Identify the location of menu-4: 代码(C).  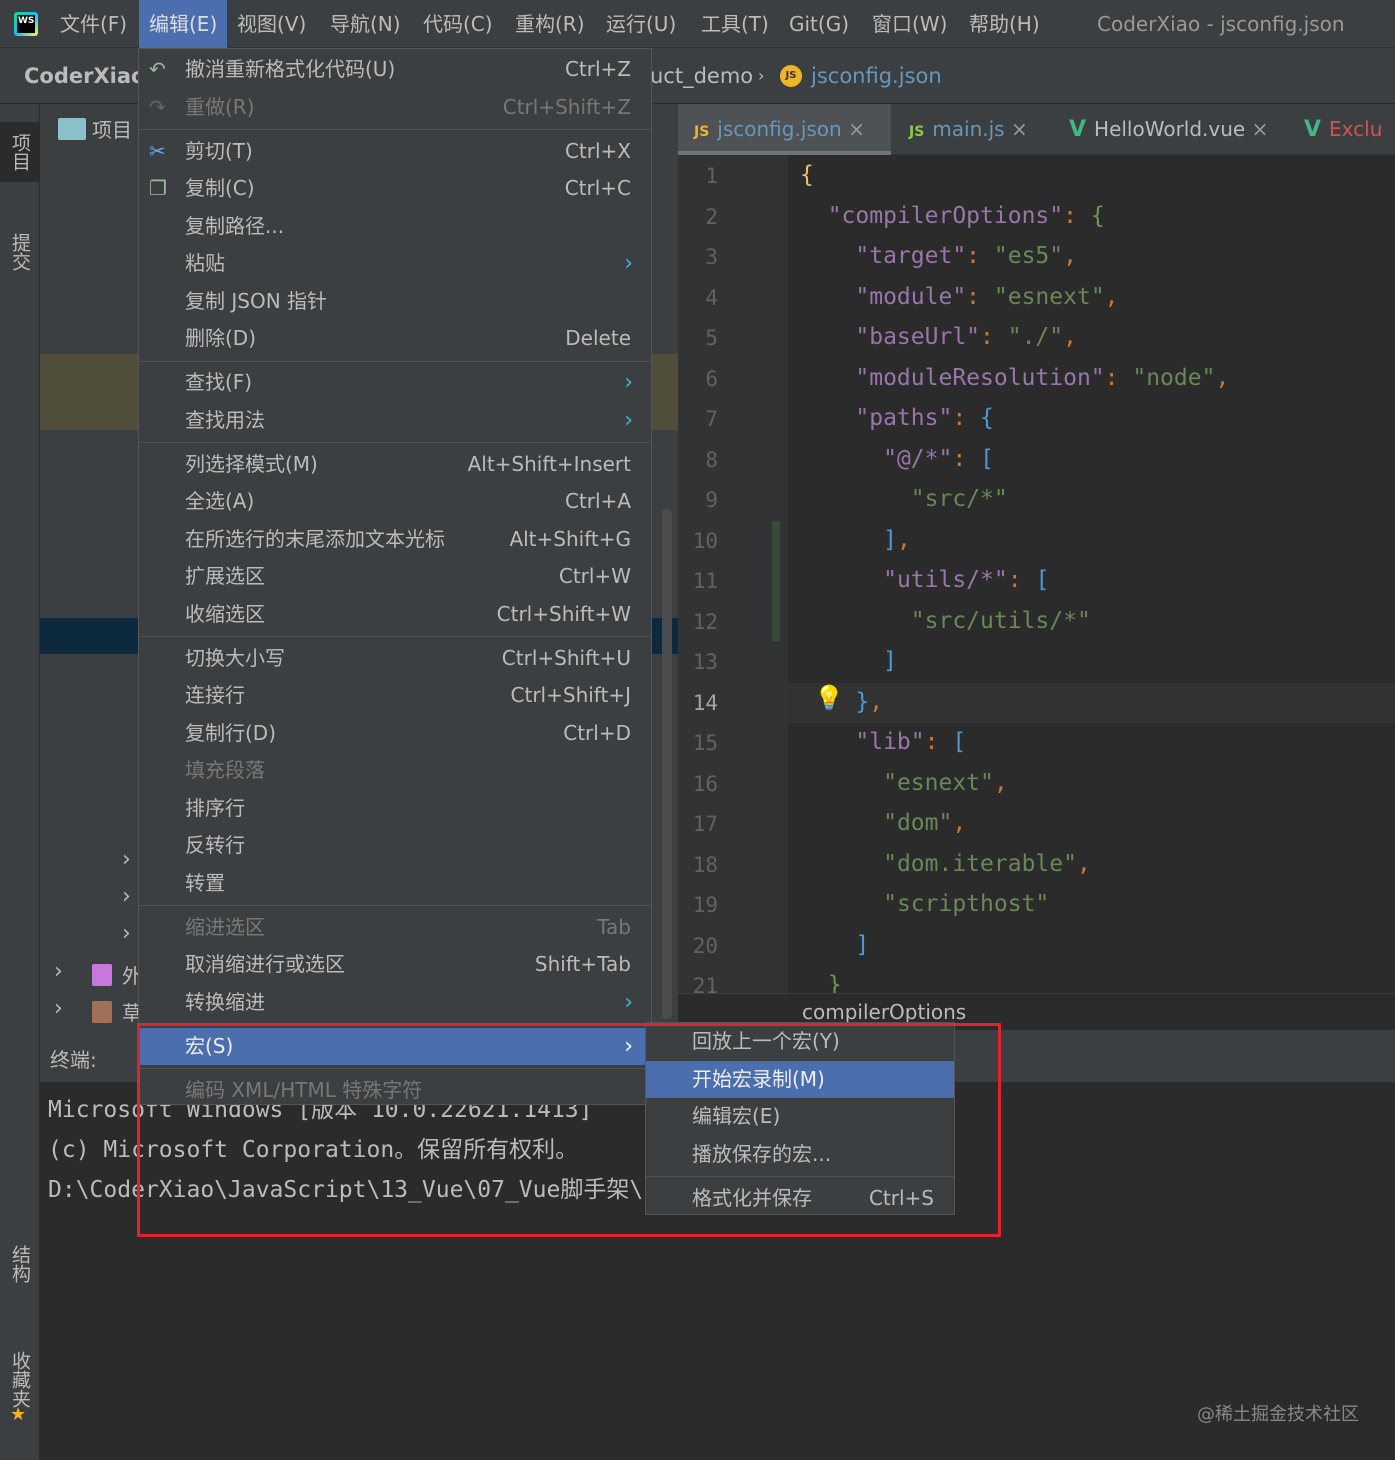
(458, 24).